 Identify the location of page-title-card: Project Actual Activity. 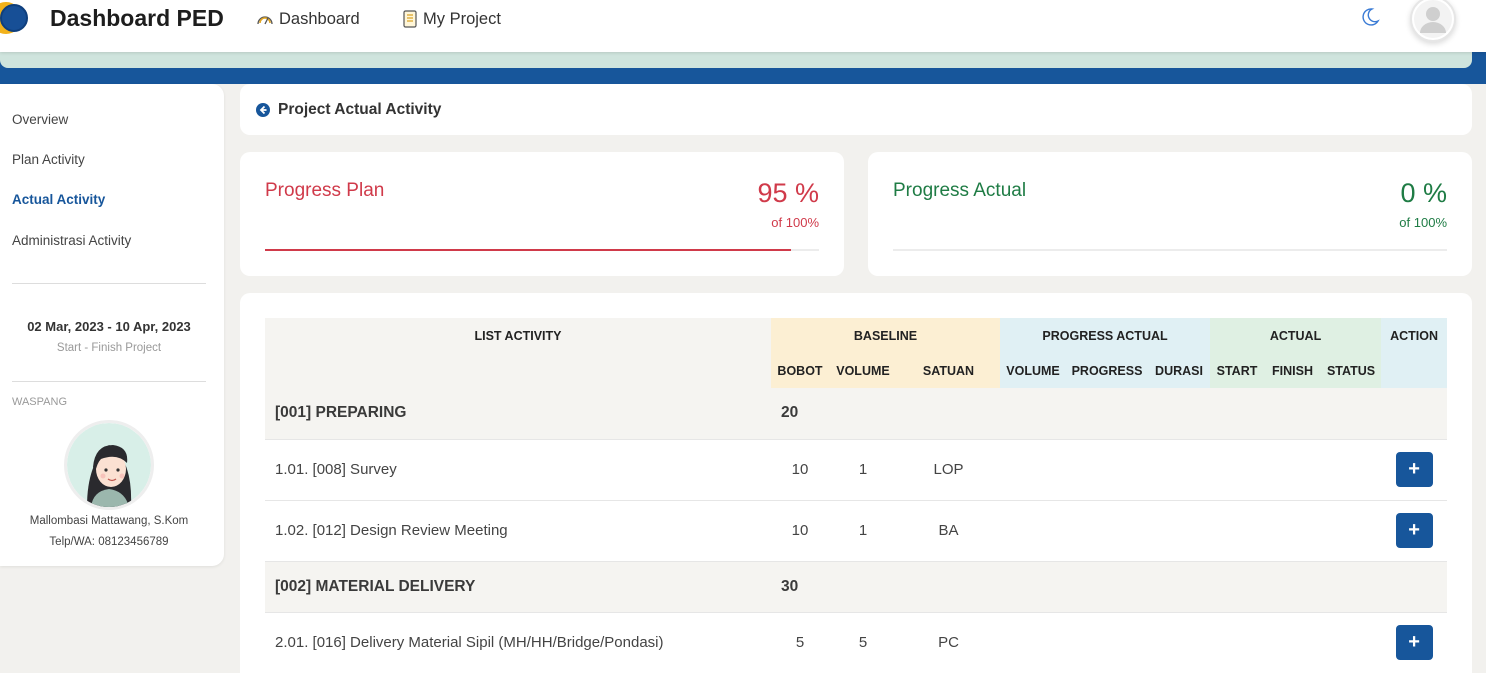
(856, 109).